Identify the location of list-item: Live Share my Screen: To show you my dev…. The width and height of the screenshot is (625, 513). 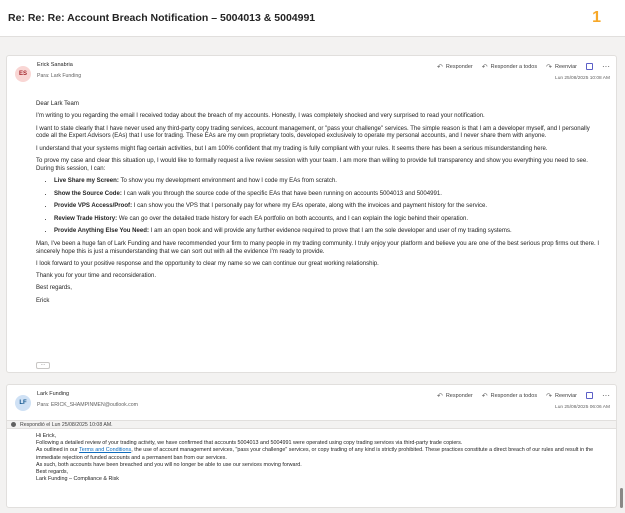
(329, 182).